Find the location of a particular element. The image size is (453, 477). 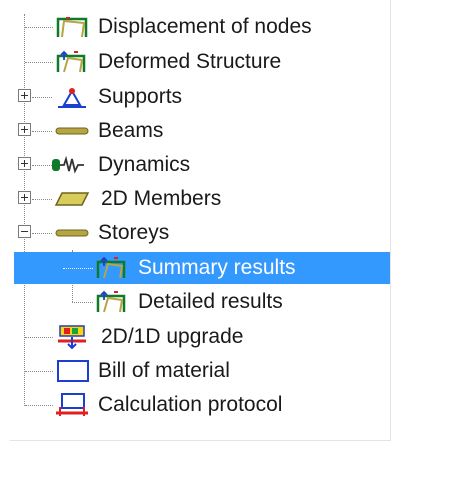

support-icon is located at coordinates (72, 98).